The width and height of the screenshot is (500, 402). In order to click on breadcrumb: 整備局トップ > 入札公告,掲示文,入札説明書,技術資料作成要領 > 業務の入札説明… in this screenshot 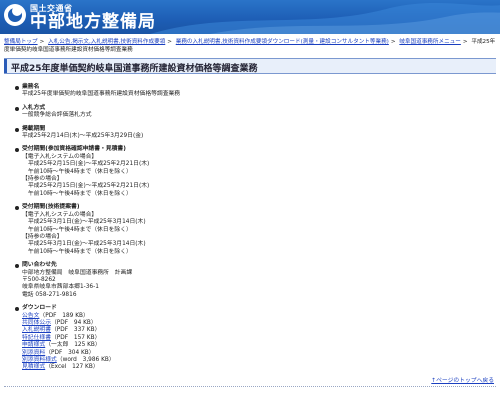, I will do `click(250, 46)`.